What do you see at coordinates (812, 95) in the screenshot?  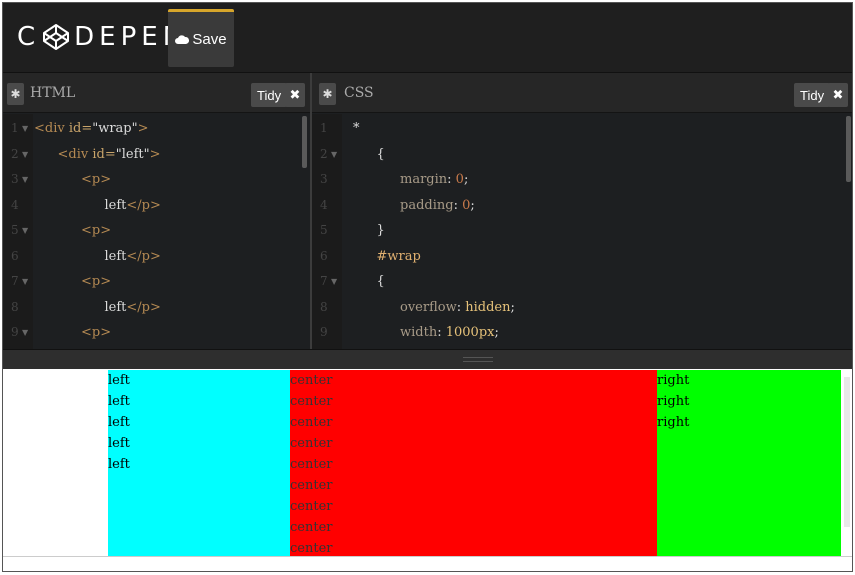 I see `css-tidy-button: Tidy` at bounding box center [812, 95].